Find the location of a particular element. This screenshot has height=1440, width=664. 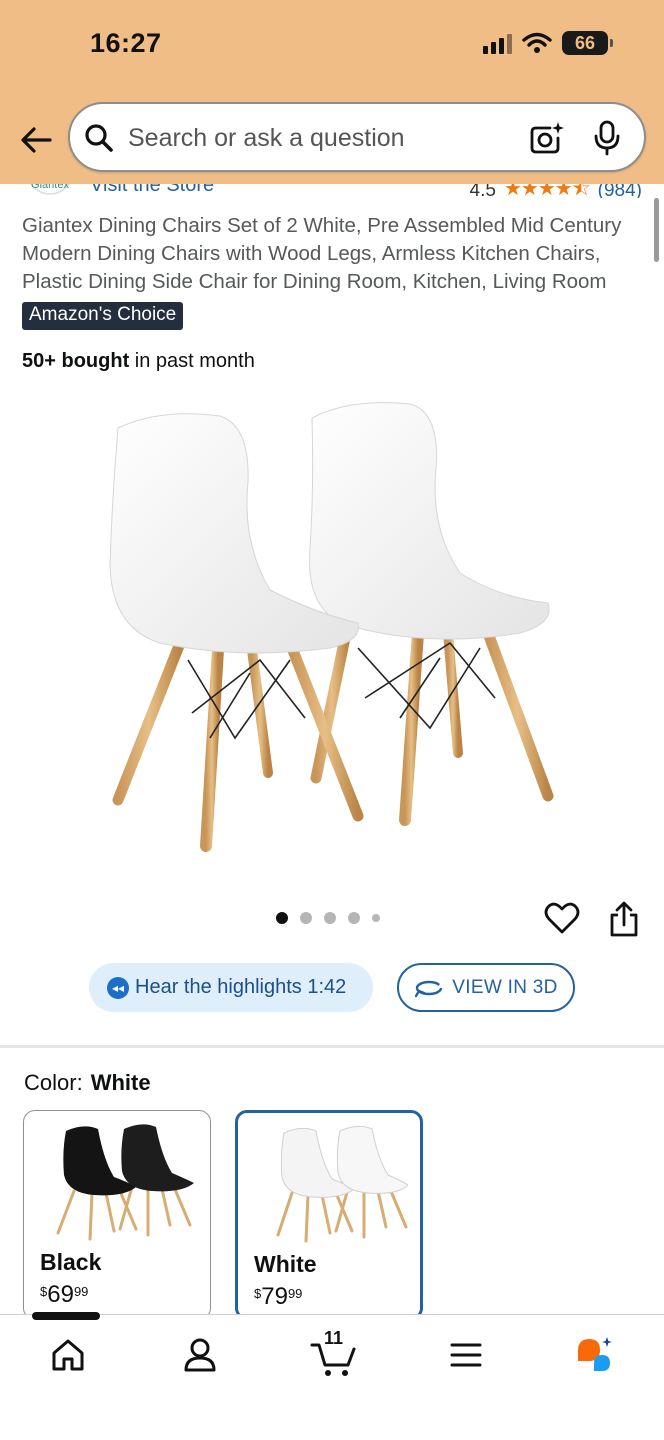

microphone-icon is located at coordinates (607, 138).